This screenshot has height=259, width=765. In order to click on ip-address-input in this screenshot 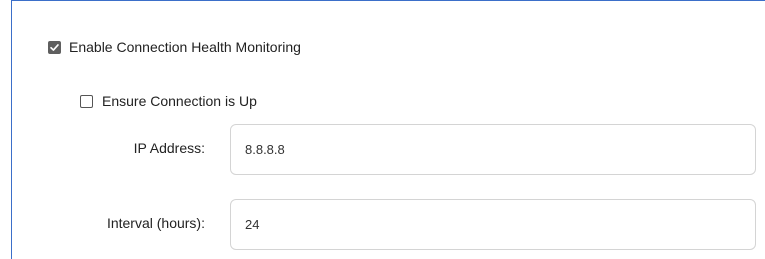, I will do `click(493, 149)`.